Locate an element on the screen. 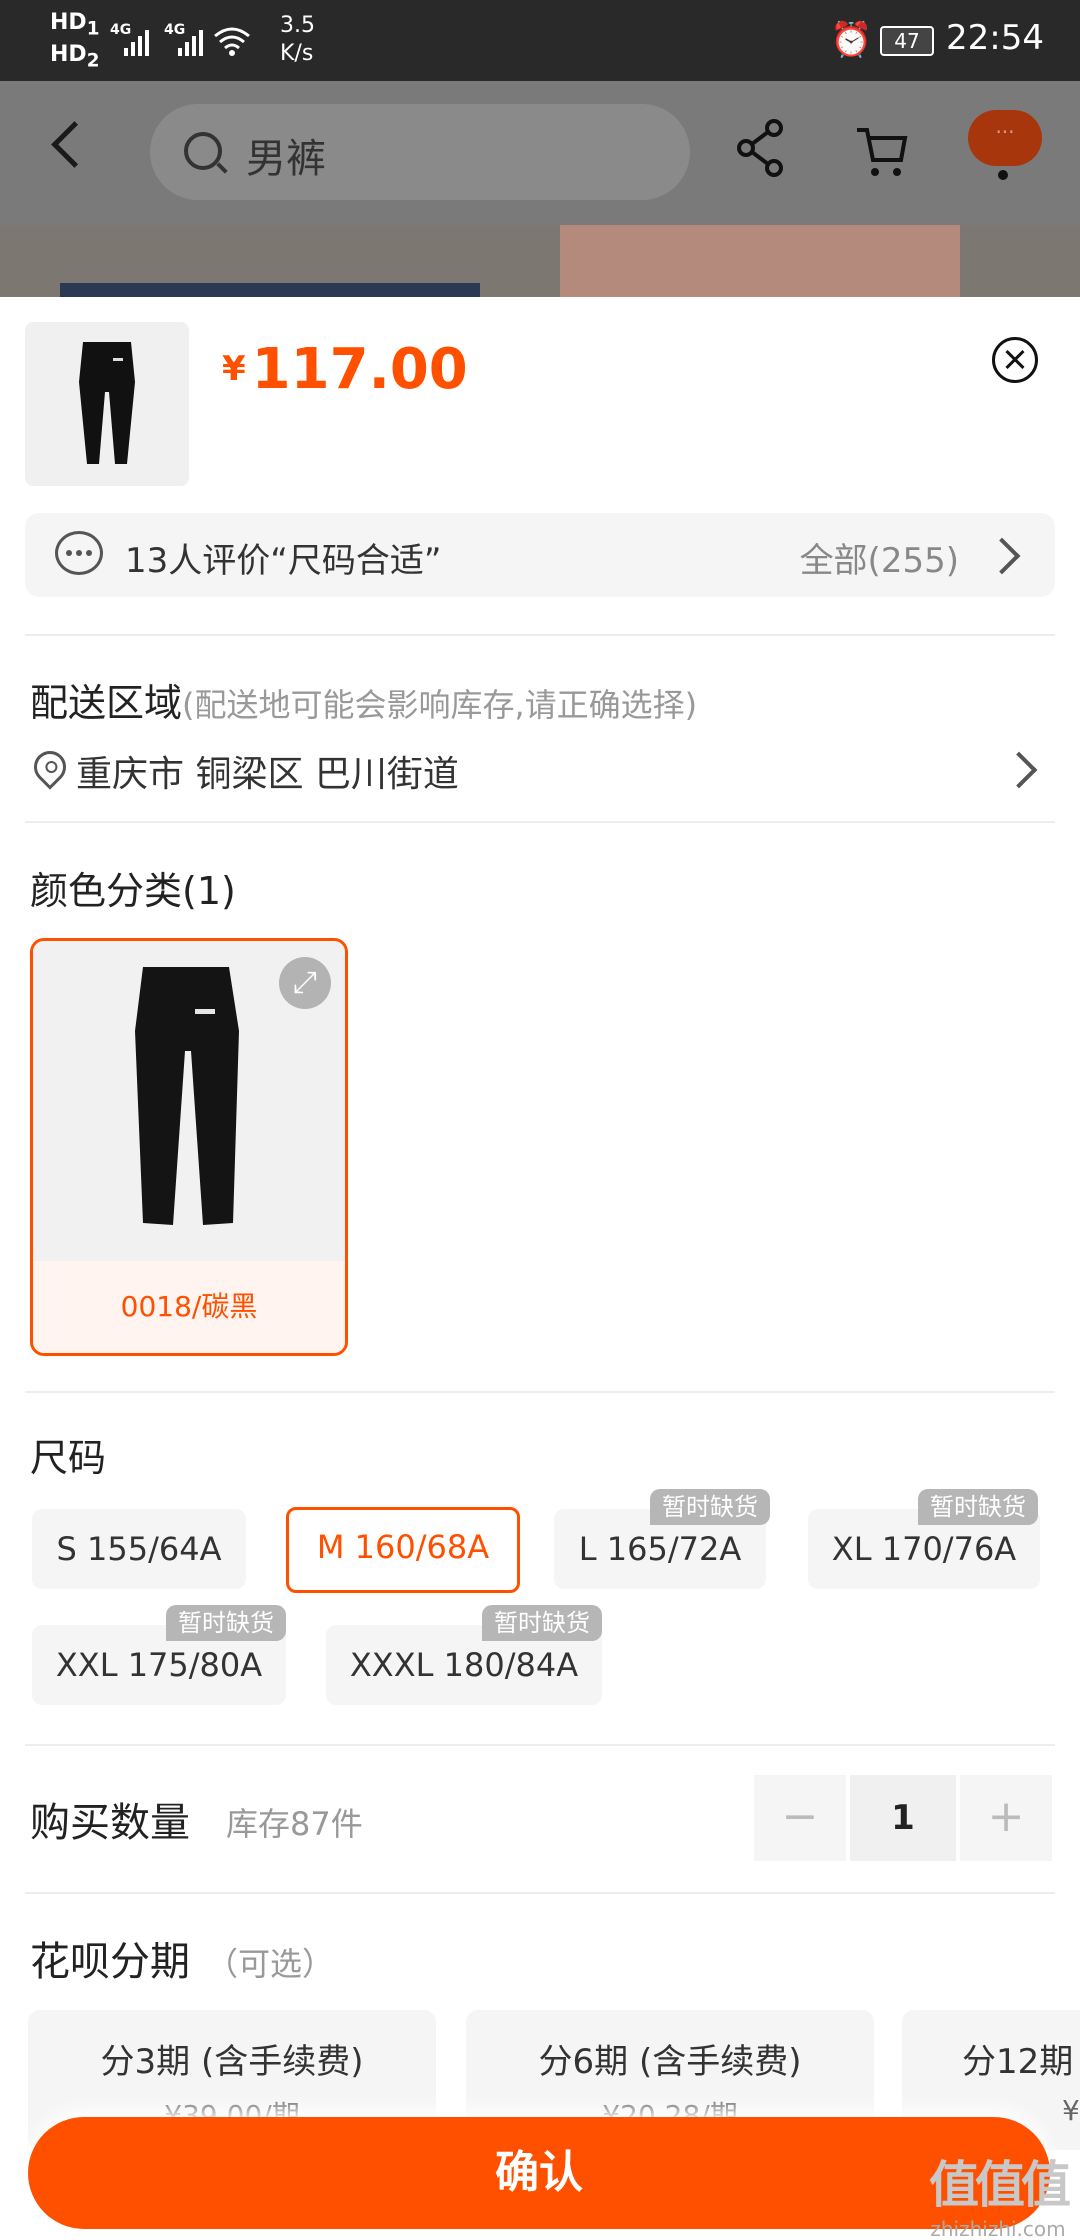 This screenshot has width=1080, height=2240. search-icon is located at coordinates (203, 151).